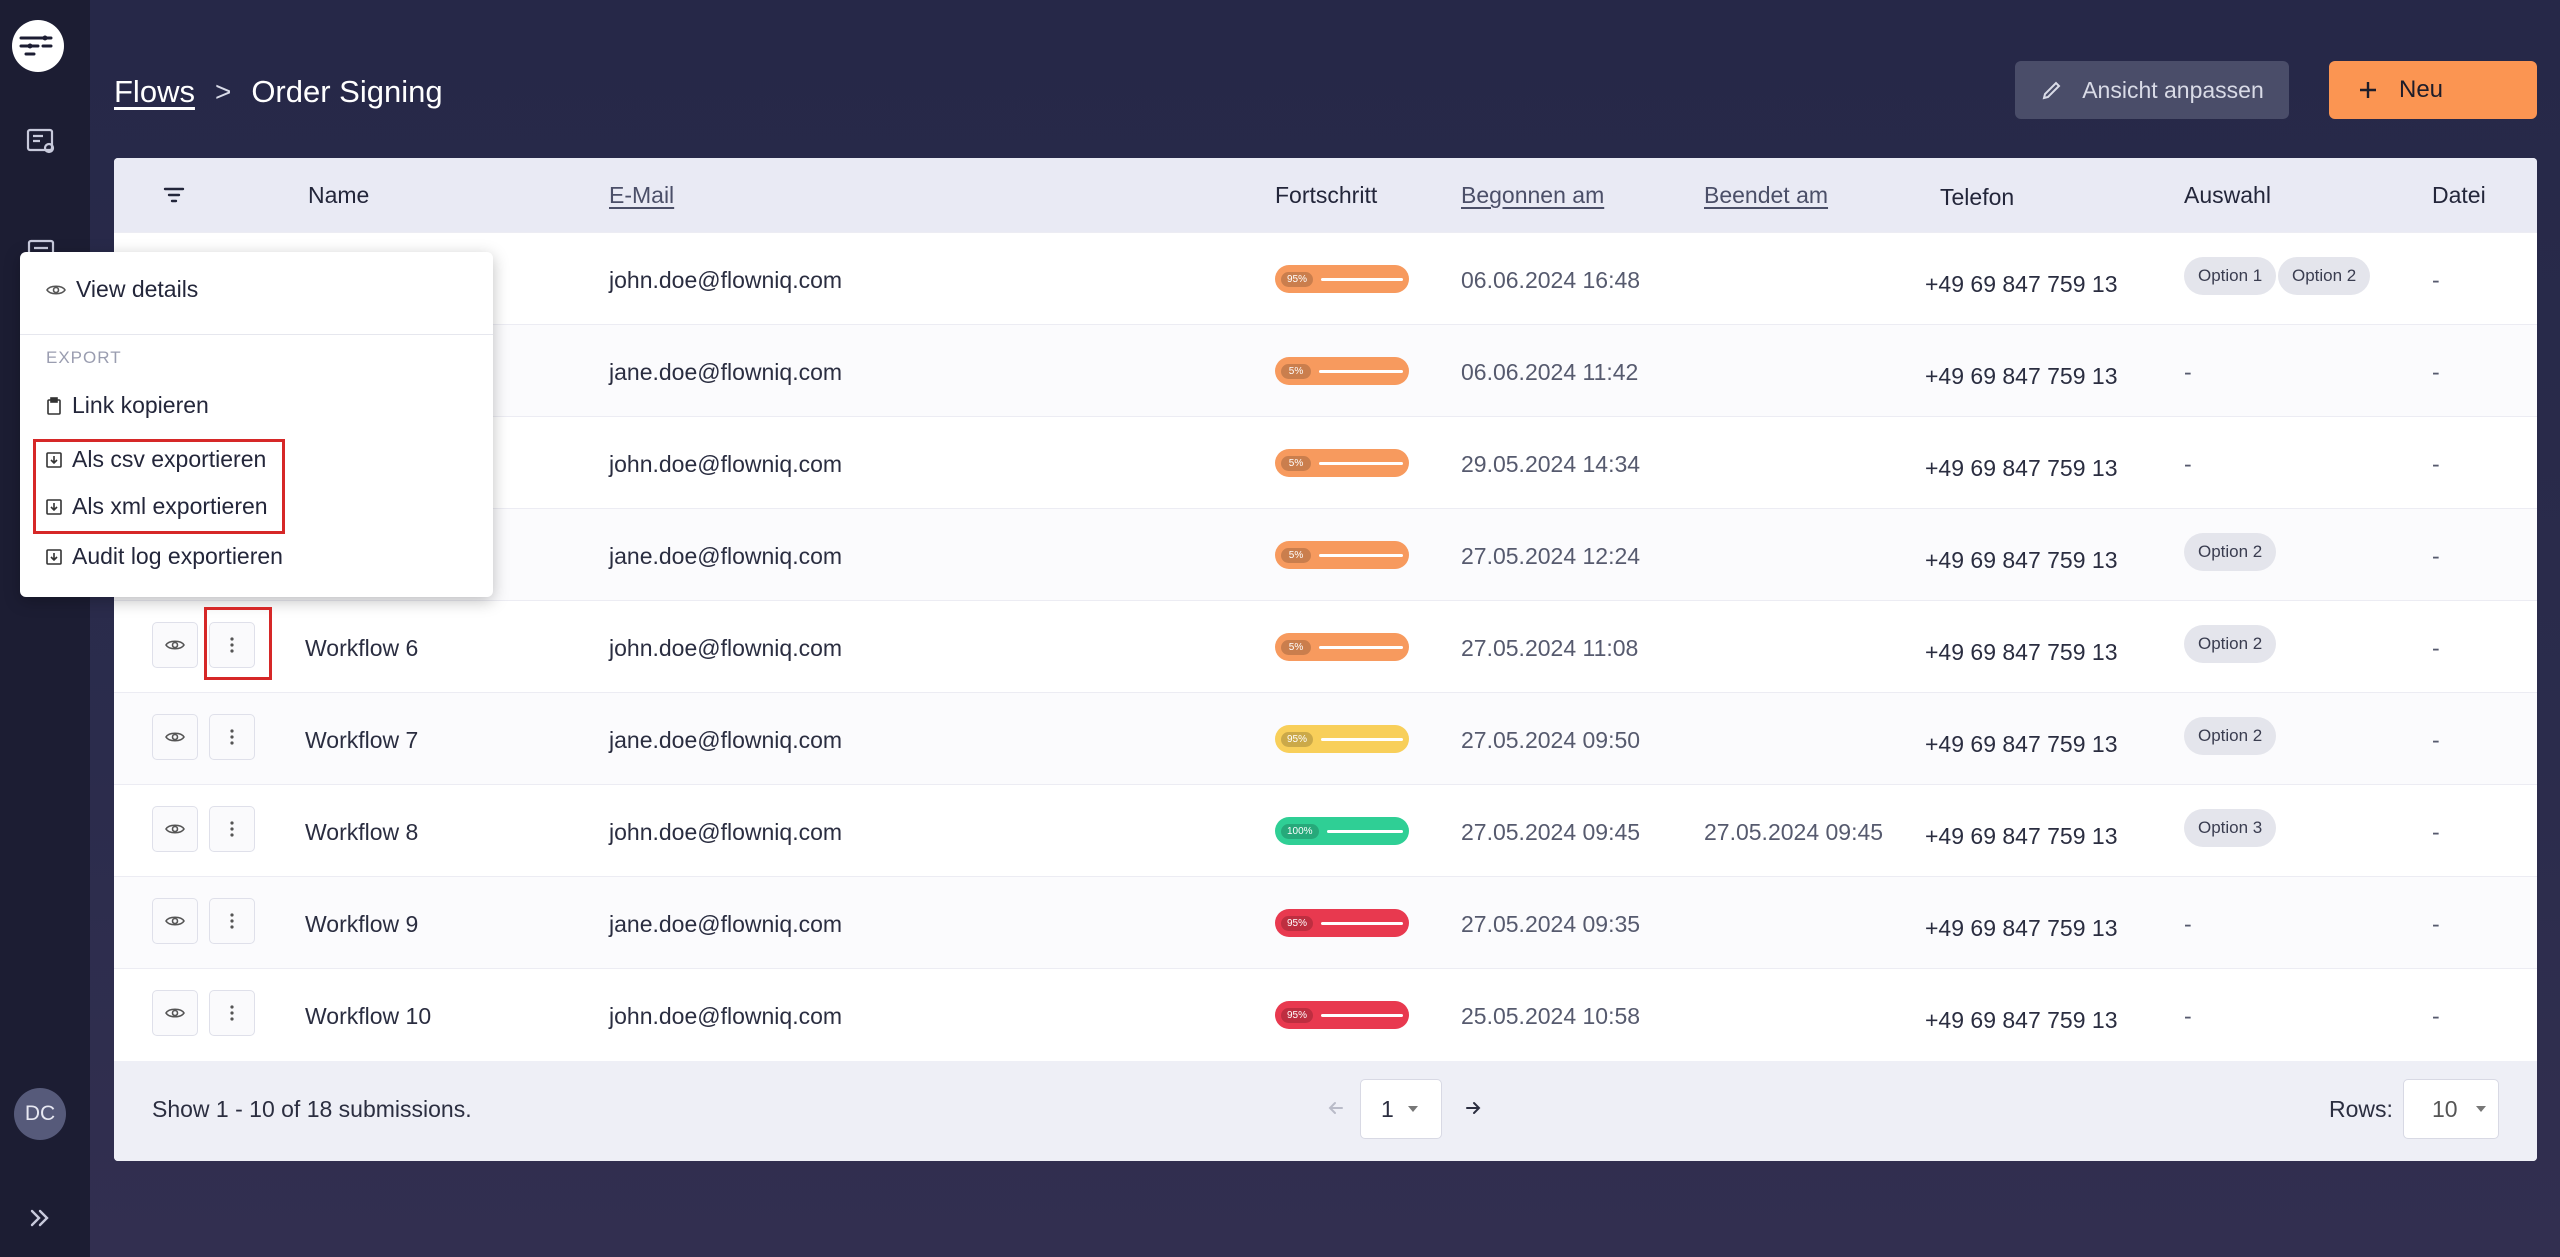 Image resolution: width=2560 pixels, height=1257 pixels. I want to click on rows-label: Rows:, so click(2361, 1109).